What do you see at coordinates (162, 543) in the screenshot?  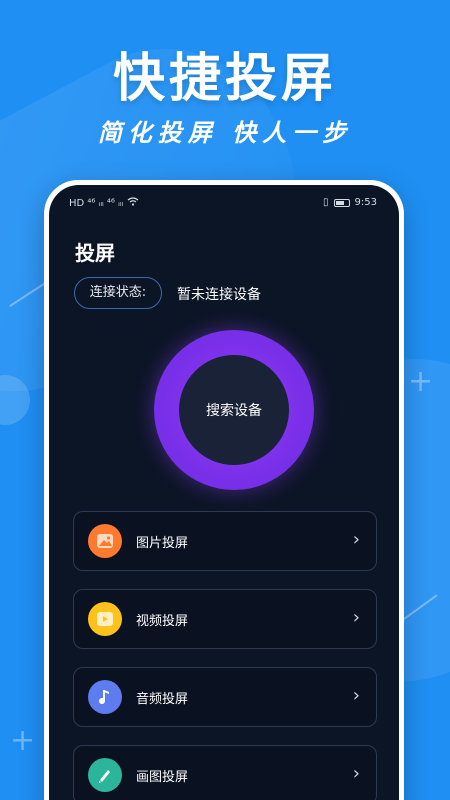 I see `menu-item-label: 图片投屏` at bounding box center [162, 543].